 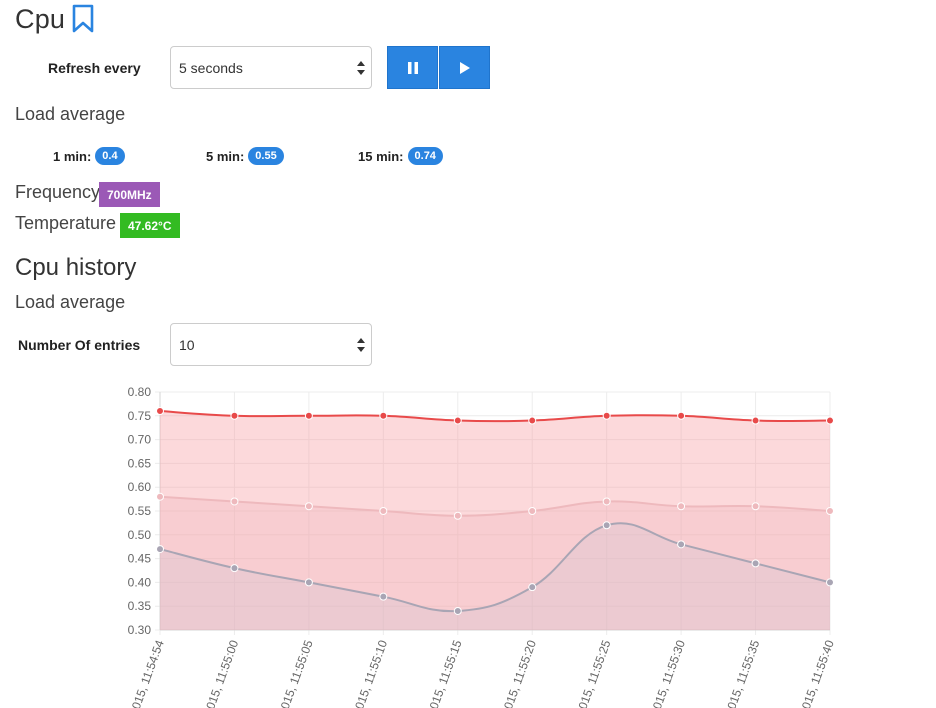 I want to click on y-tick-label: 0.70, so click(x=140, y=440).